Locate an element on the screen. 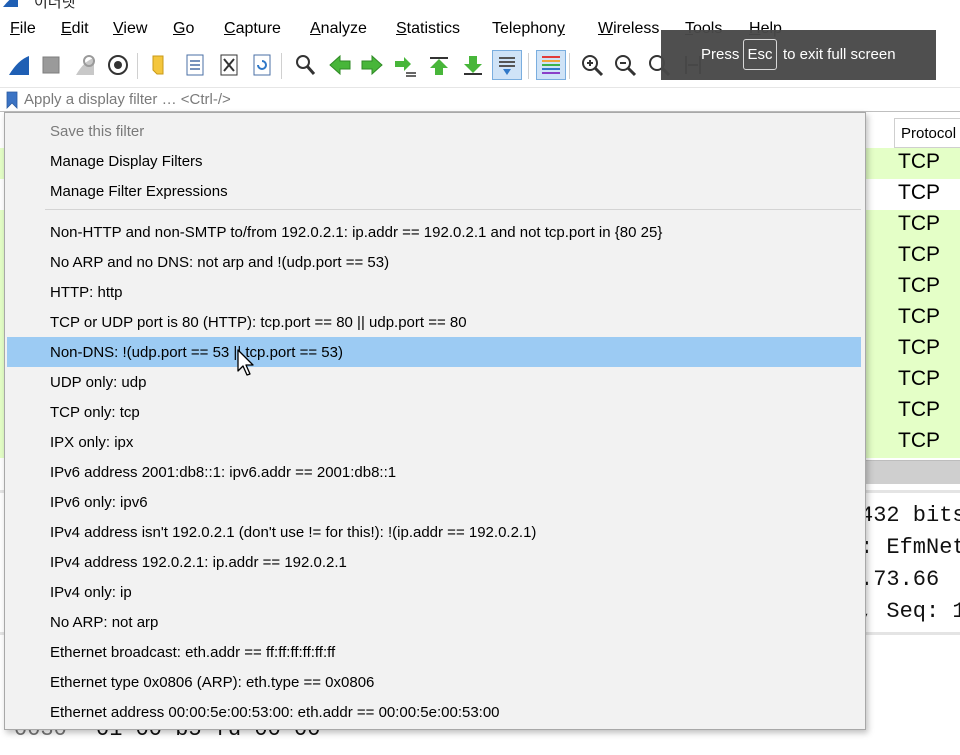 Image resolution: width=960 pixels, height=755 pixels. close-file-icon is located at coordinates (229, 65).